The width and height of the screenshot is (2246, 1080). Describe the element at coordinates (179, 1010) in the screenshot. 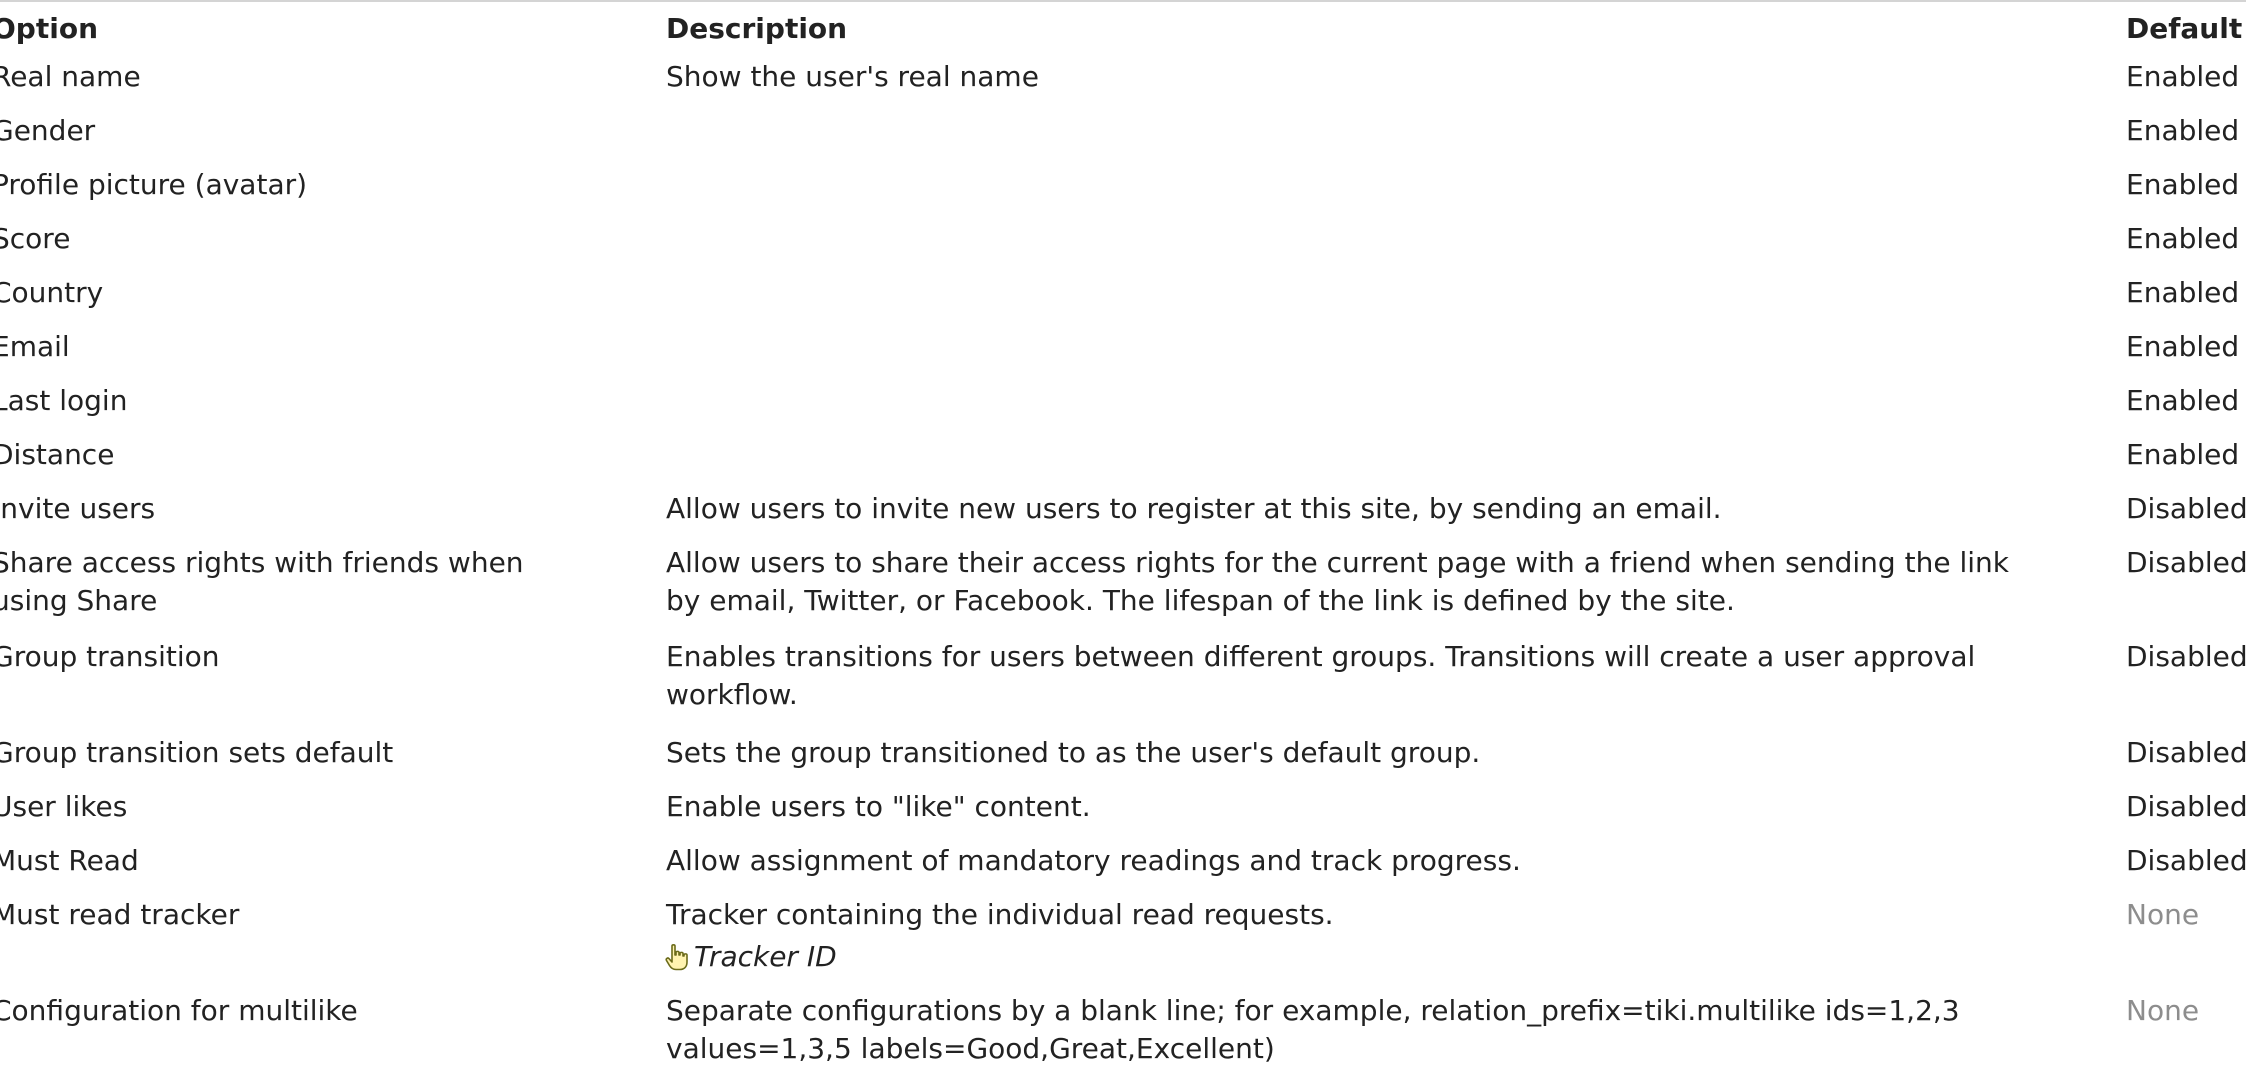

I see `option-name-line: Configuration for multilike` at that location.